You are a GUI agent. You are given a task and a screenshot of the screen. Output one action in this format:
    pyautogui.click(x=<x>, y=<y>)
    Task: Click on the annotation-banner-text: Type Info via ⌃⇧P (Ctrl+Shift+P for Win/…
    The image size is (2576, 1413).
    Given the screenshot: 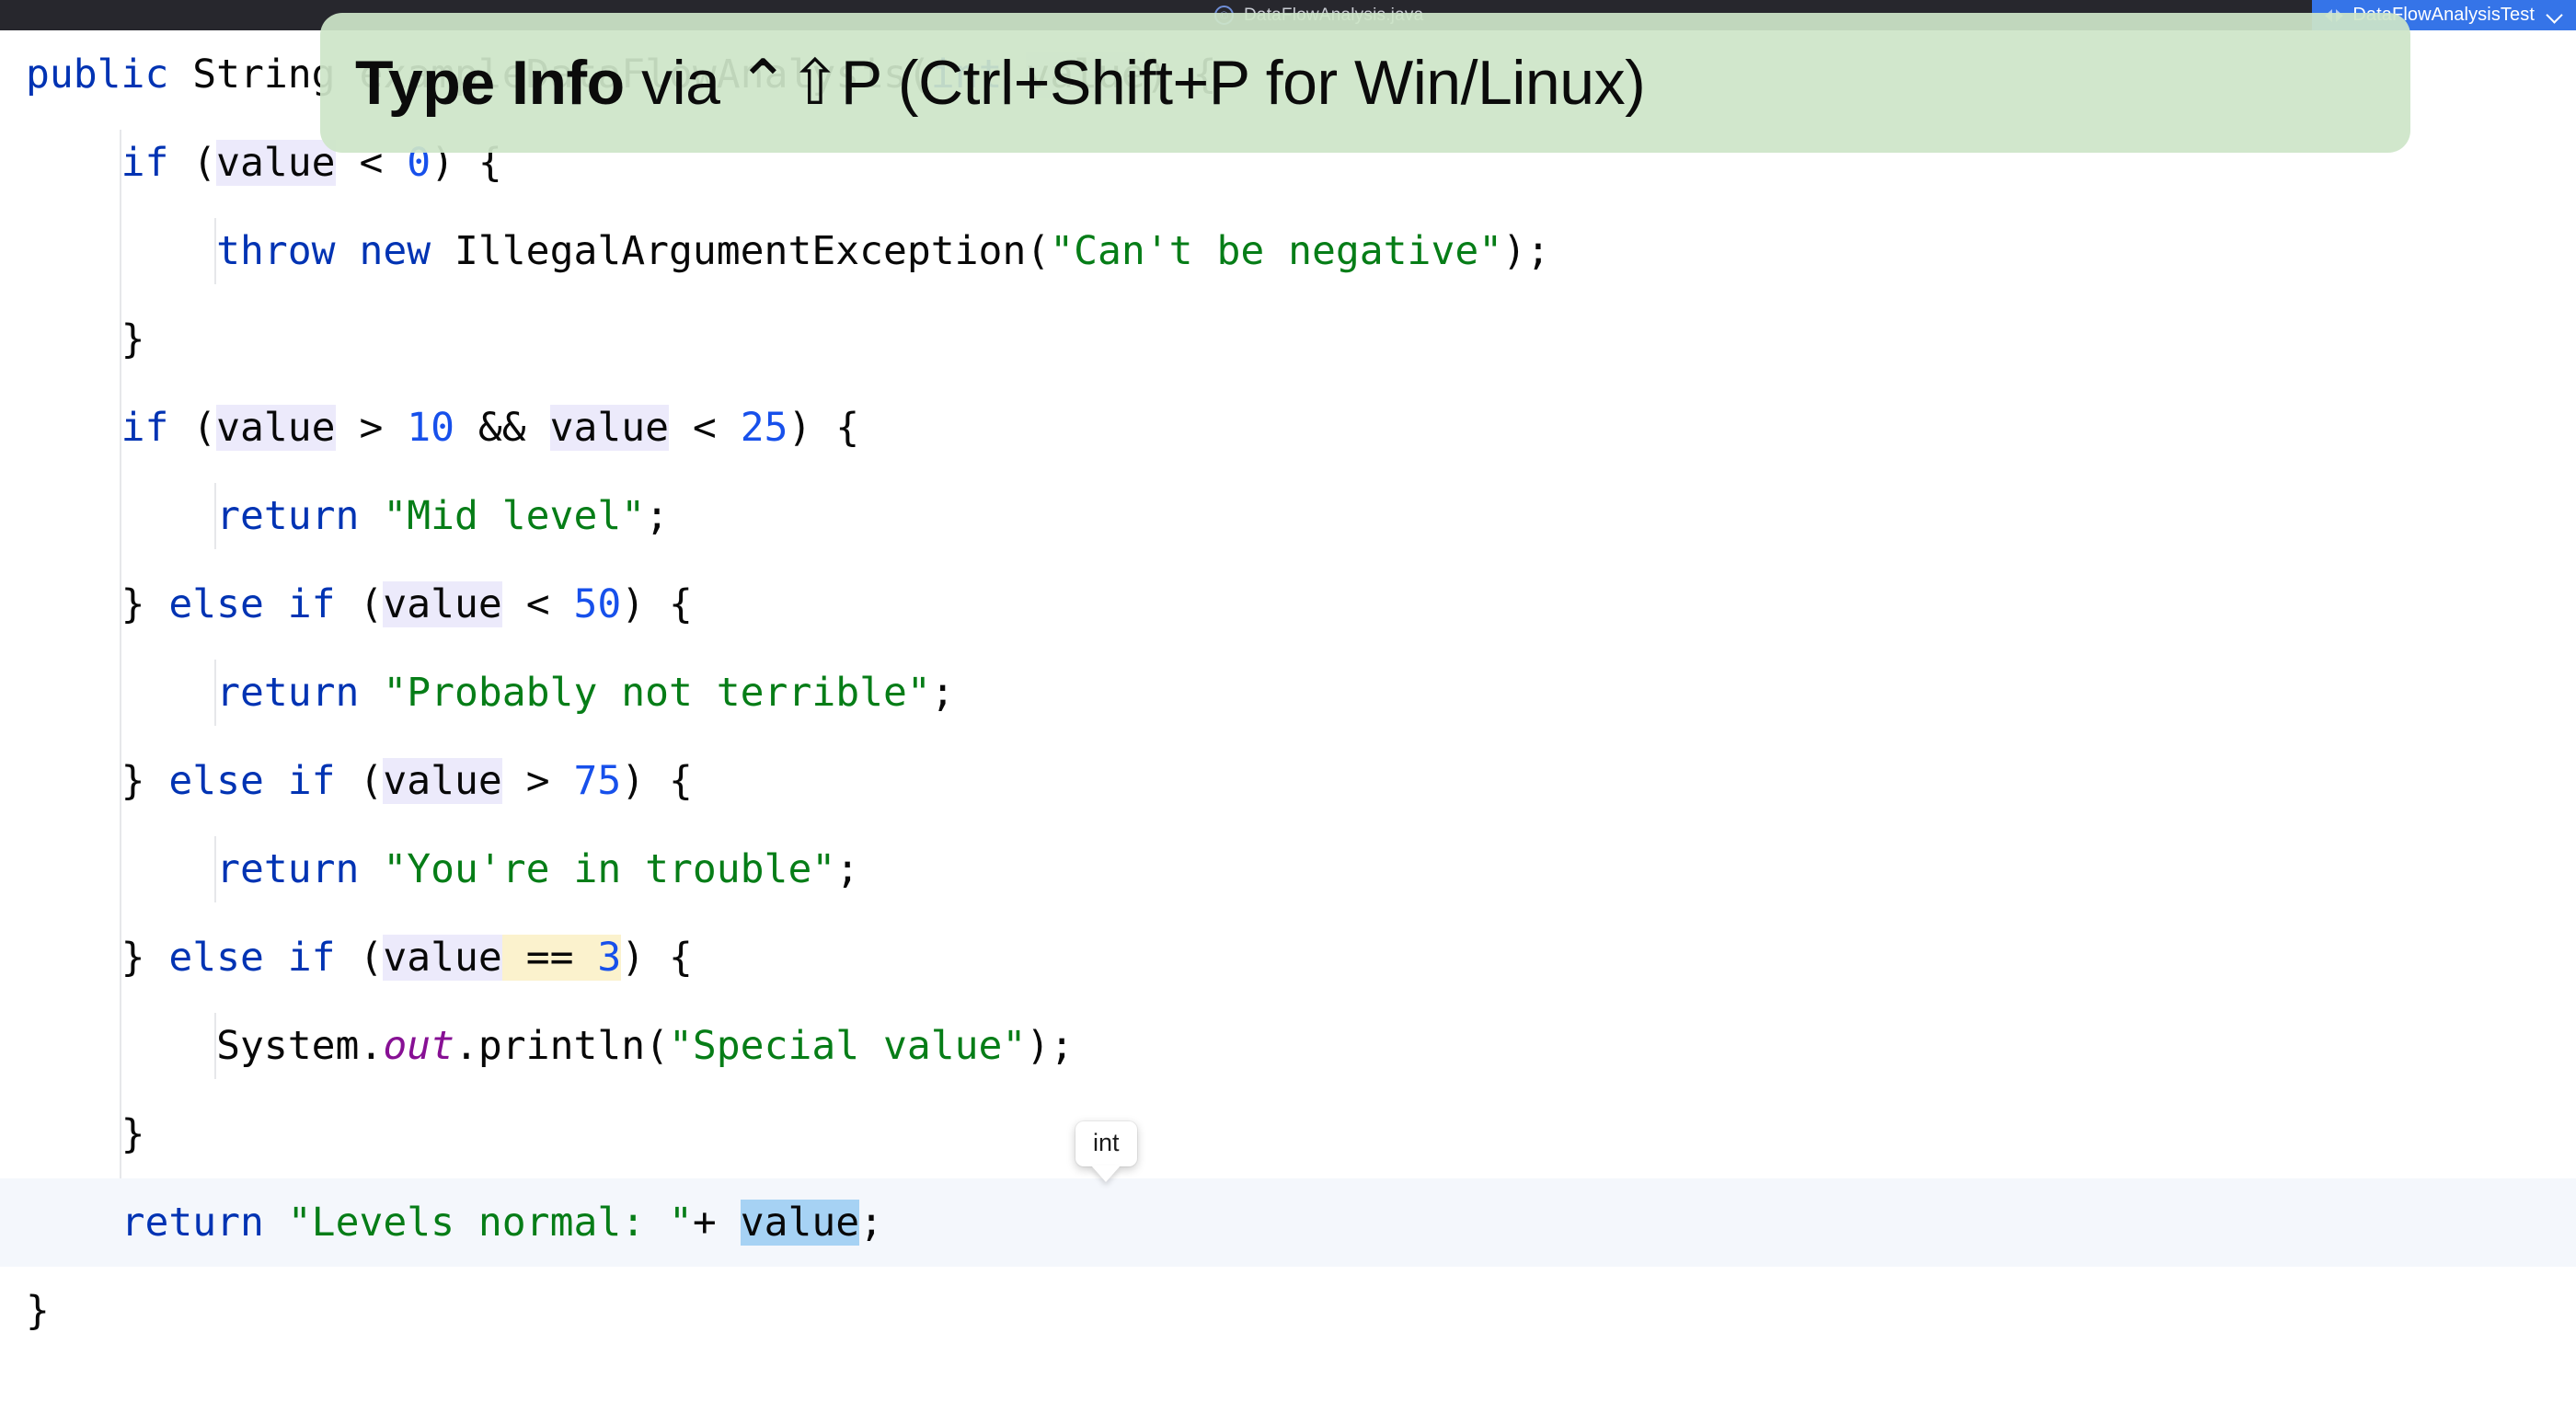 What is the action you would take?
    pyautogui.click(x=1000, y=83)
    